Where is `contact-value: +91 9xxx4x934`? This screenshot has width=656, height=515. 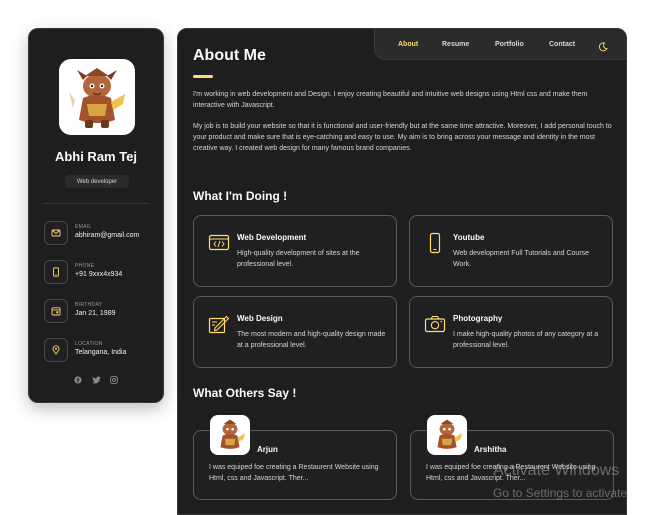 contact-value: +91 9xxx4x934 is located at coordinates (98, 274).